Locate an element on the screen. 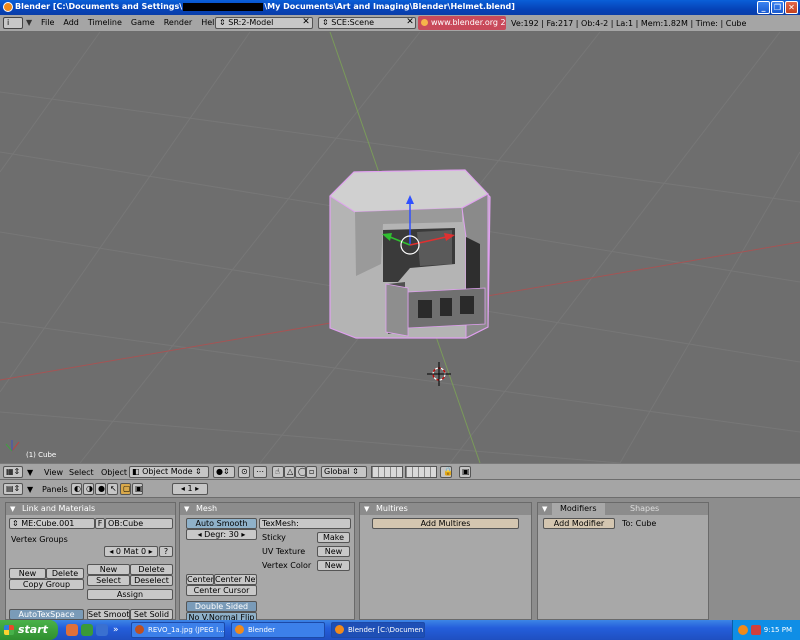  sticky-make-button: Make is located at coordinates (333, 537).